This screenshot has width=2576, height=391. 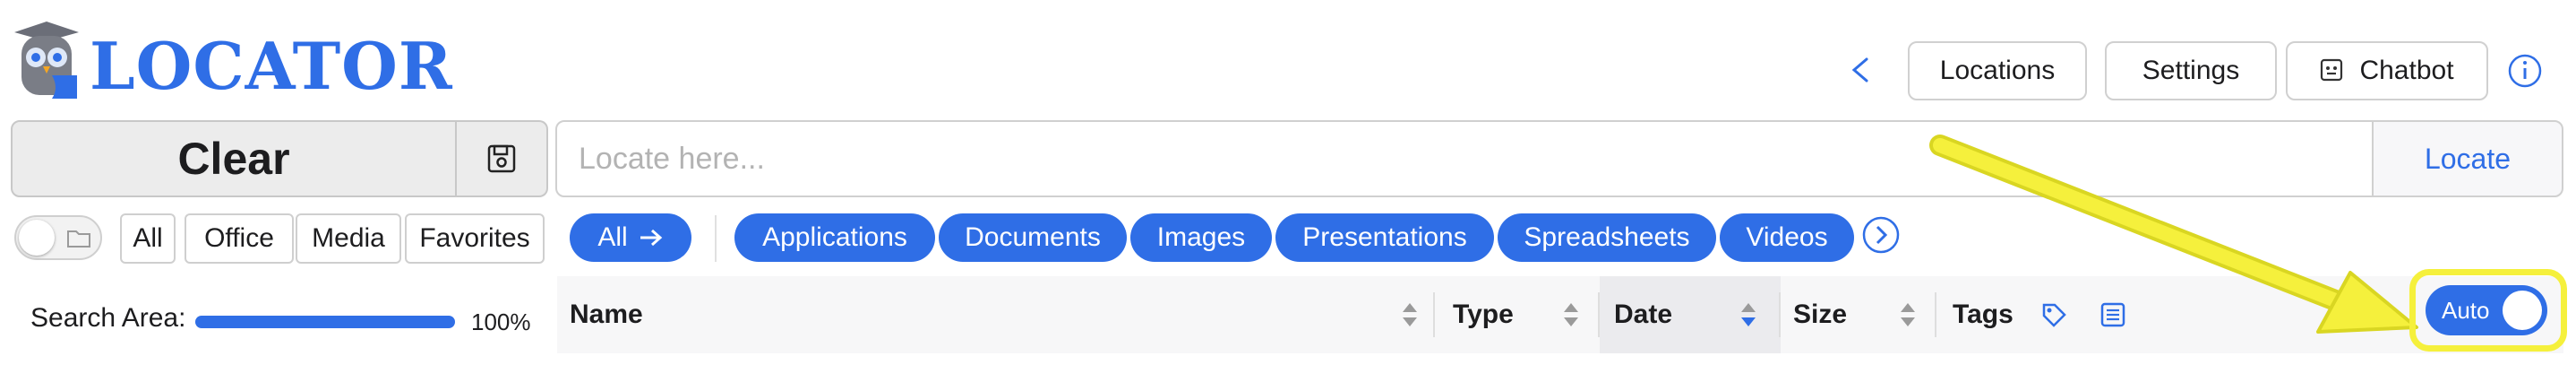 I want to click on owl-logo-icon, so click(x=46, y=61).